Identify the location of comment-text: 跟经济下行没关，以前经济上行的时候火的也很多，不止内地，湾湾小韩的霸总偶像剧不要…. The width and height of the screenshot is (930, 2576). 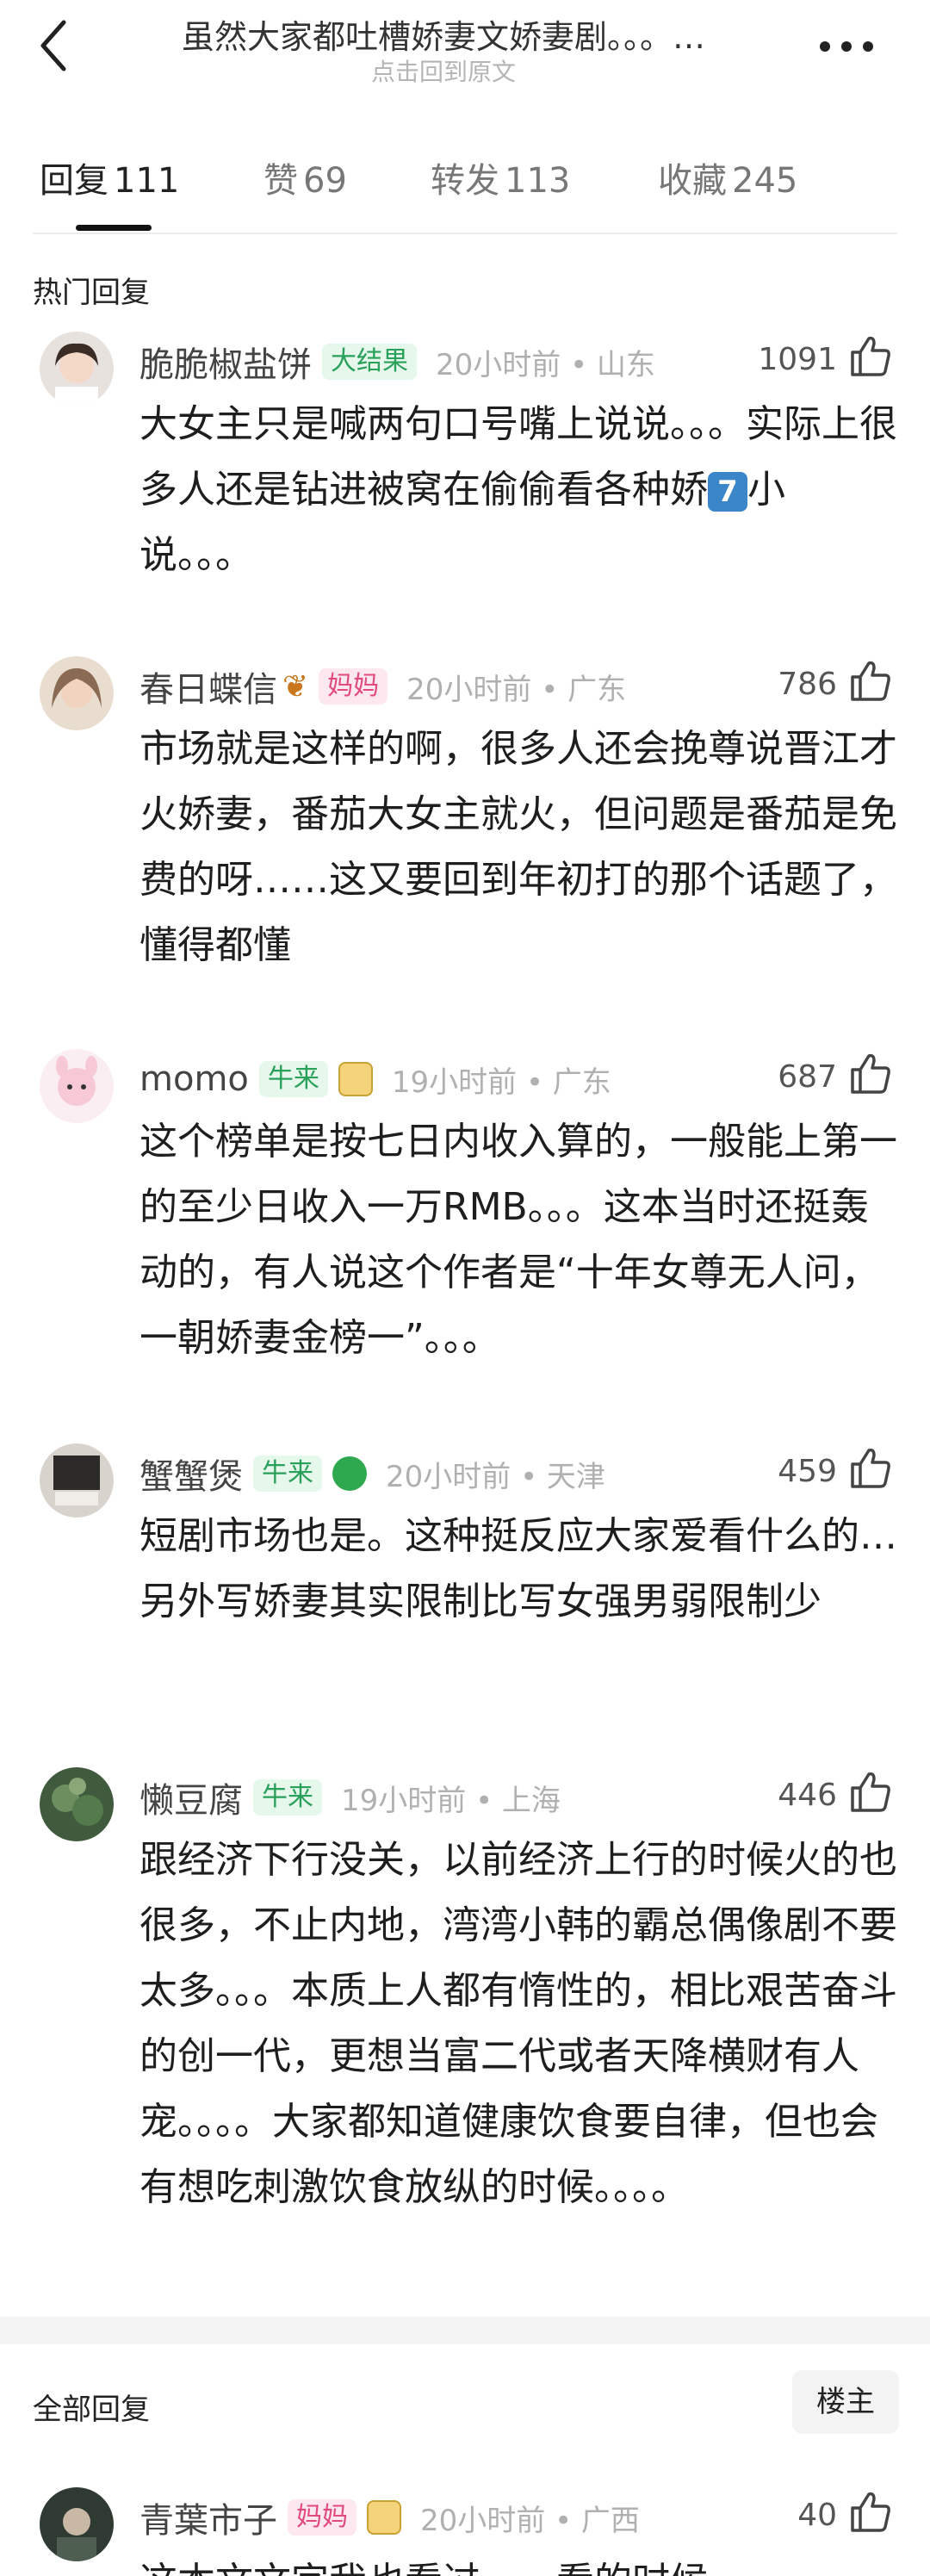
(518, 2024).